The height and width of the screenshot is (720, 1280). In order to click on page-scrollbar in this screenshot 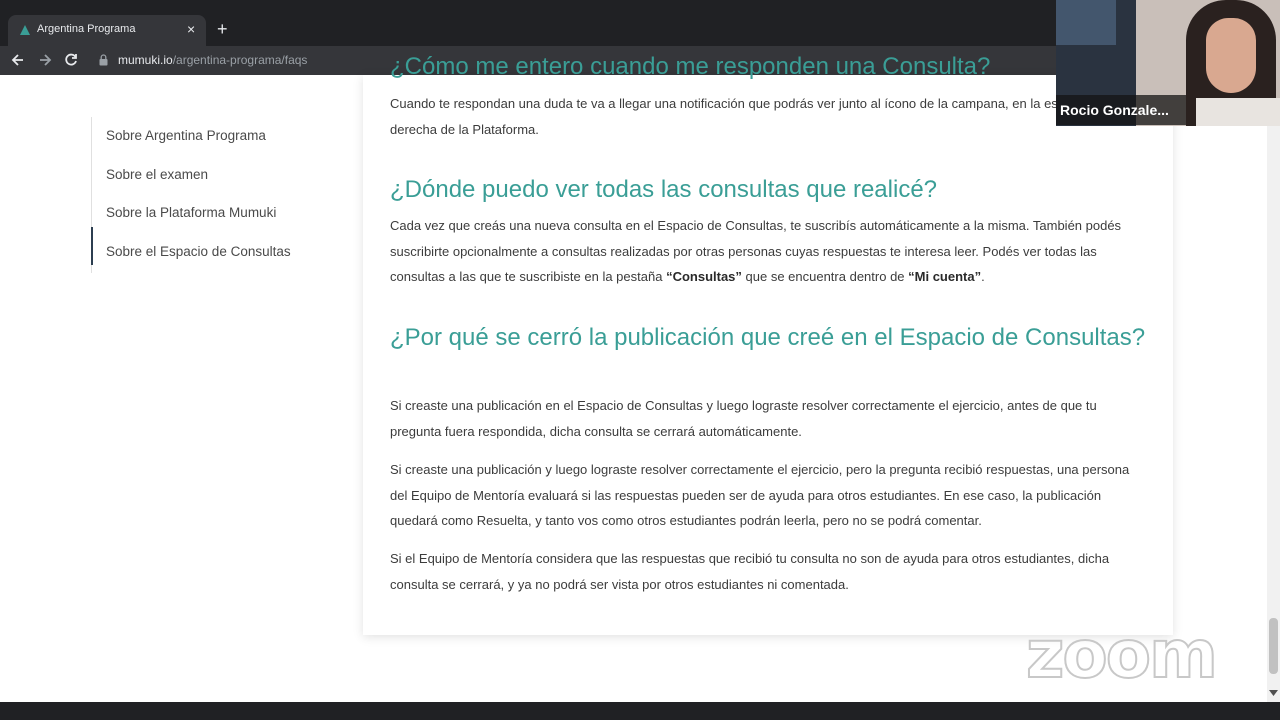, I will do `click(1273, 388)`.